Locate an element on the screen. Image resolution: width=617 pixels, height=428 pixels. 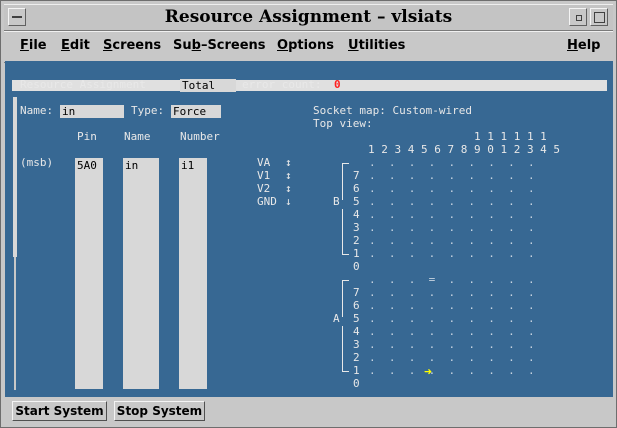
bank-b-row-labels: 7 6 5 4 3 2 1 0 is located at coordinates (356, 221).